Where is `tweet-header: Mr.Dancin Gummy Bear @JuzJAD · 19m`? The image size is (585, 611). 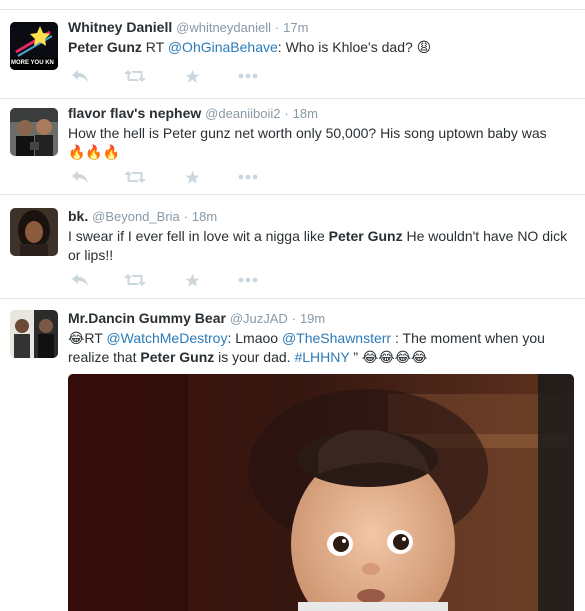 tweet-header: Mr.Dancin Gummy Bear @JuzJAD · 19m is located at coordinates (196, 318).